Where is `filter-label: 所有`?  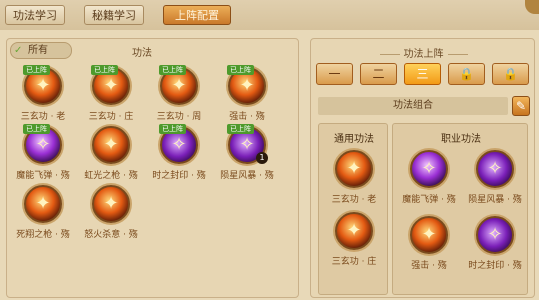
filter-label: 所有 is located at coordinates (38, 50).